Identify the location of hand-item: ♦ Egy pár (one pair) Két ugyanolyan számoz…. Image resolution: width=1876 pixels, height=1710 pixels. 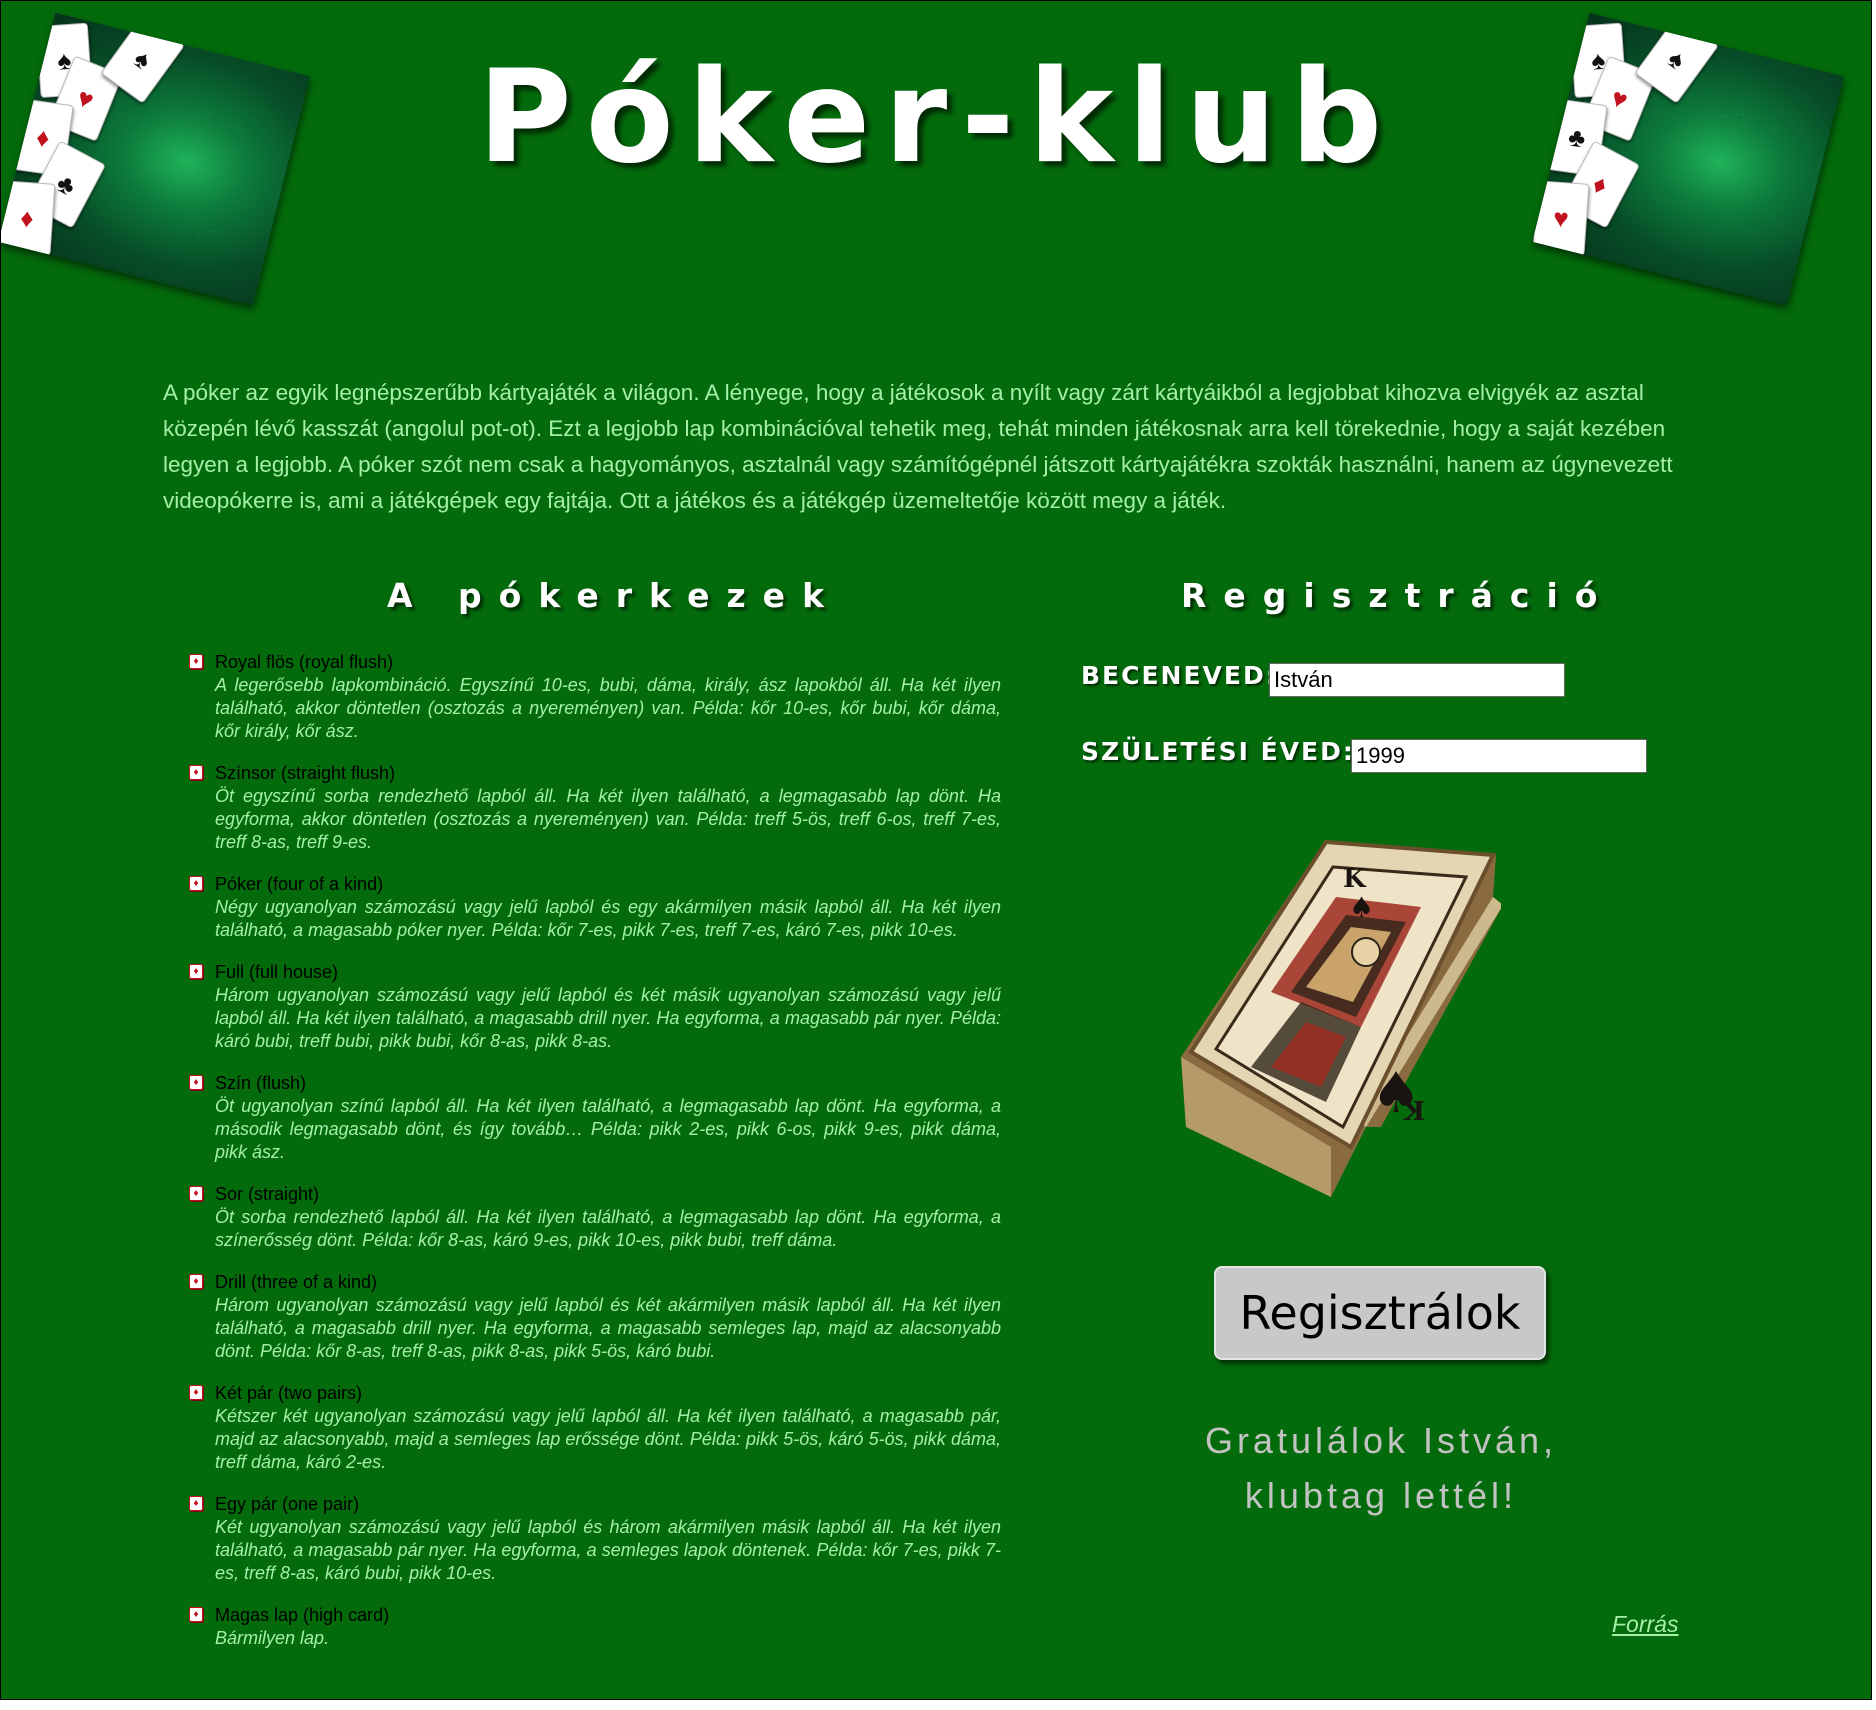
(595, 1539).